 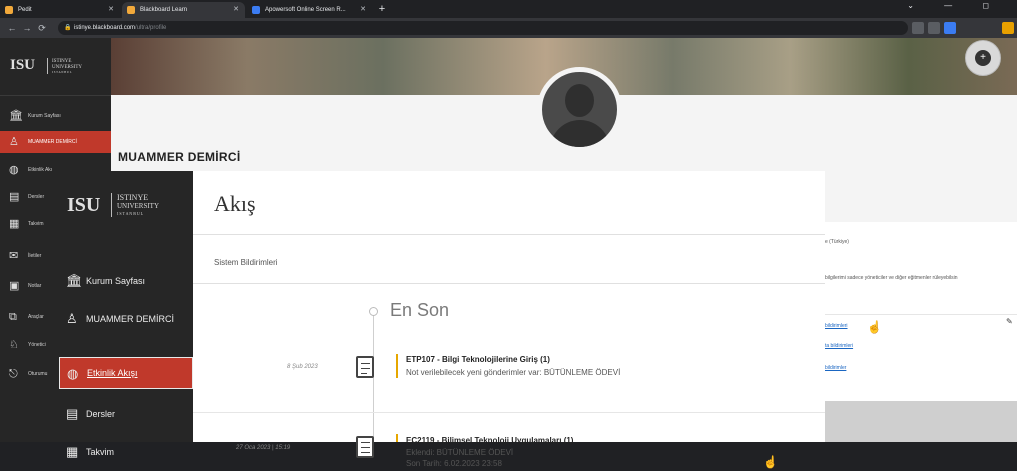 What do you see at coordinates (12, 28) in the screenshot?
I see `back-icon: ←` at bounding box center [12, 28].